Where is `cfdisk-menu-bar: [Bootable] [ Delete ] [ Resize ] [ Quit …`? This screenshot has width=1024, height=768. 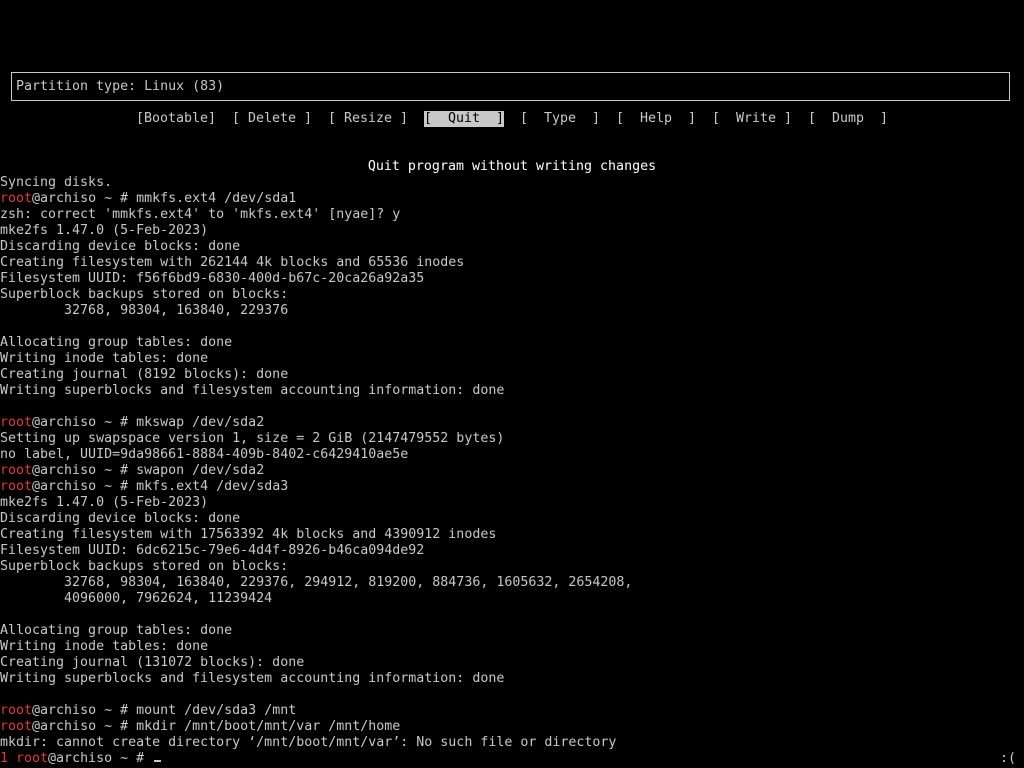 cfdisk-menu-bar: [Bootable] [ Delete ] [ Resize ] [ Quit … is located at coordinates (512, 119).